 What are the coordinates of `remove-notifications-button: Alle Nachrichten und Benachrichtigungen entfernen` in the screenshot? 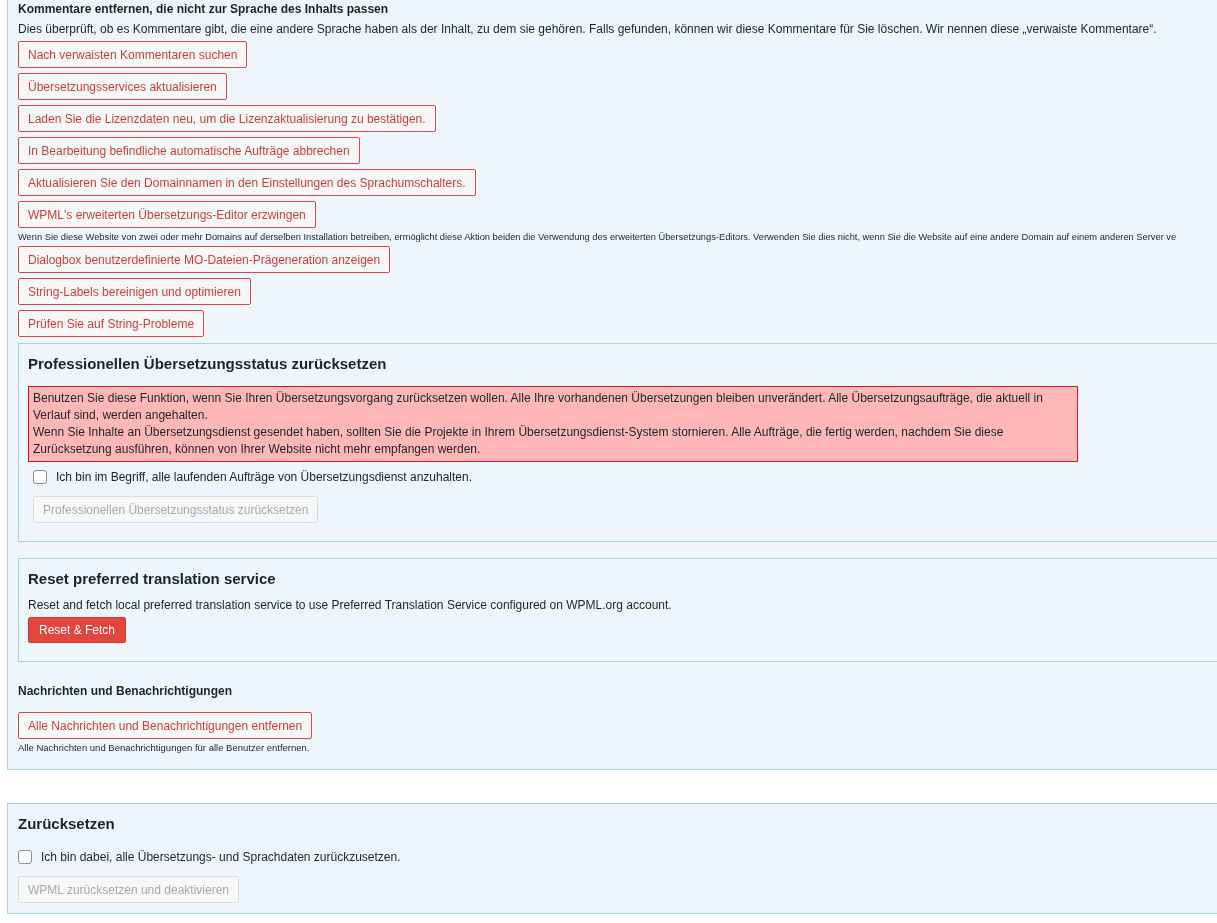 It's located at (165, 725).